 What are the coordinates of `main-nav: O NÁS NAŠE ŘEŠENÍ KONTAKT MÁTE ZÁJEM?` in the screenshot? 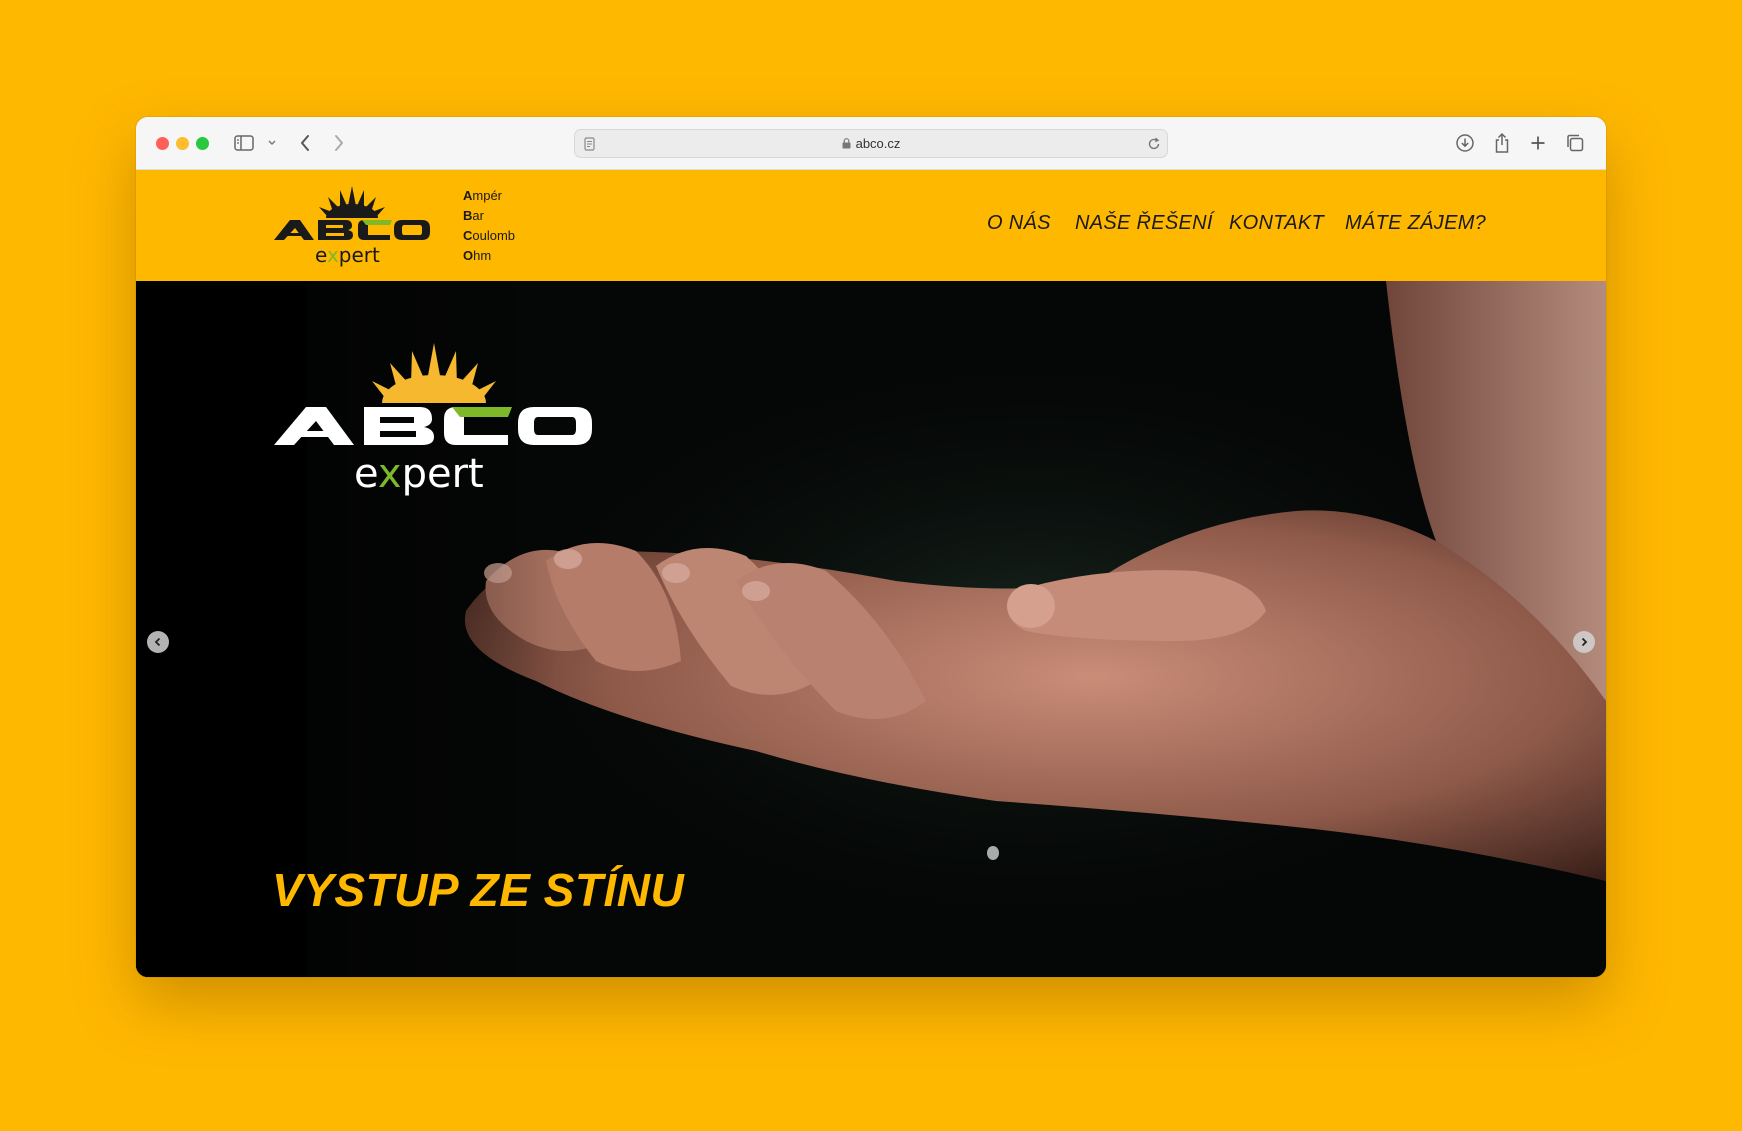 It's located at (871, 227).